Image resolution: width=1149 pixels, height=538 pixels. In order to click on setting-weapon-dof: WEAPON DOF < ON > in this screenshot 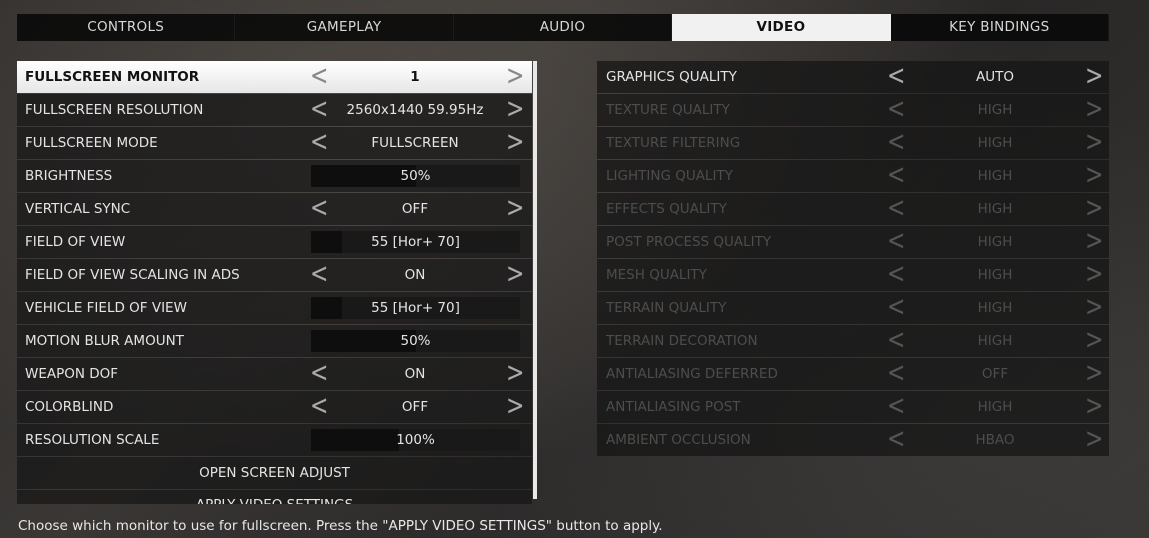, I will do `click(274, 374)`.